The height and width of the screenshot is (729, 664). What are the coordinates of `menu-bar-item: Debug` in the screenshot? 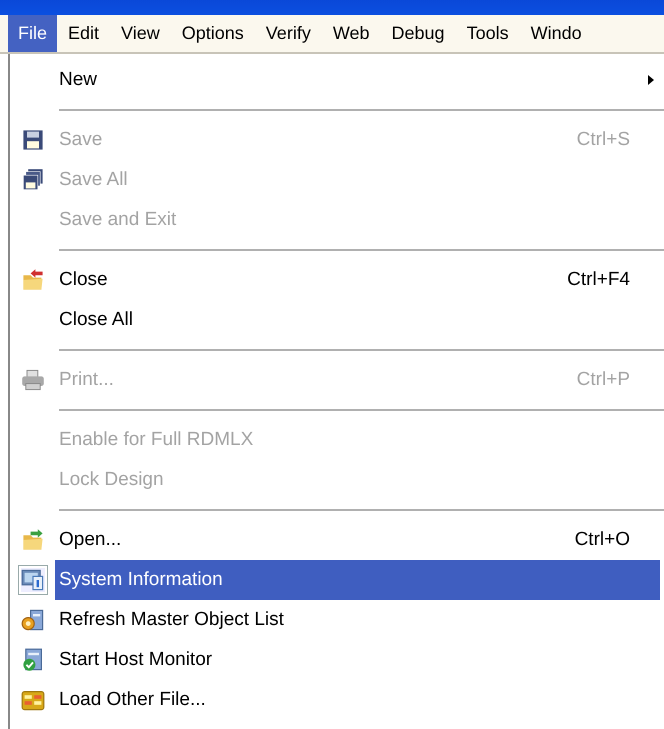 It's located at (418, 33).